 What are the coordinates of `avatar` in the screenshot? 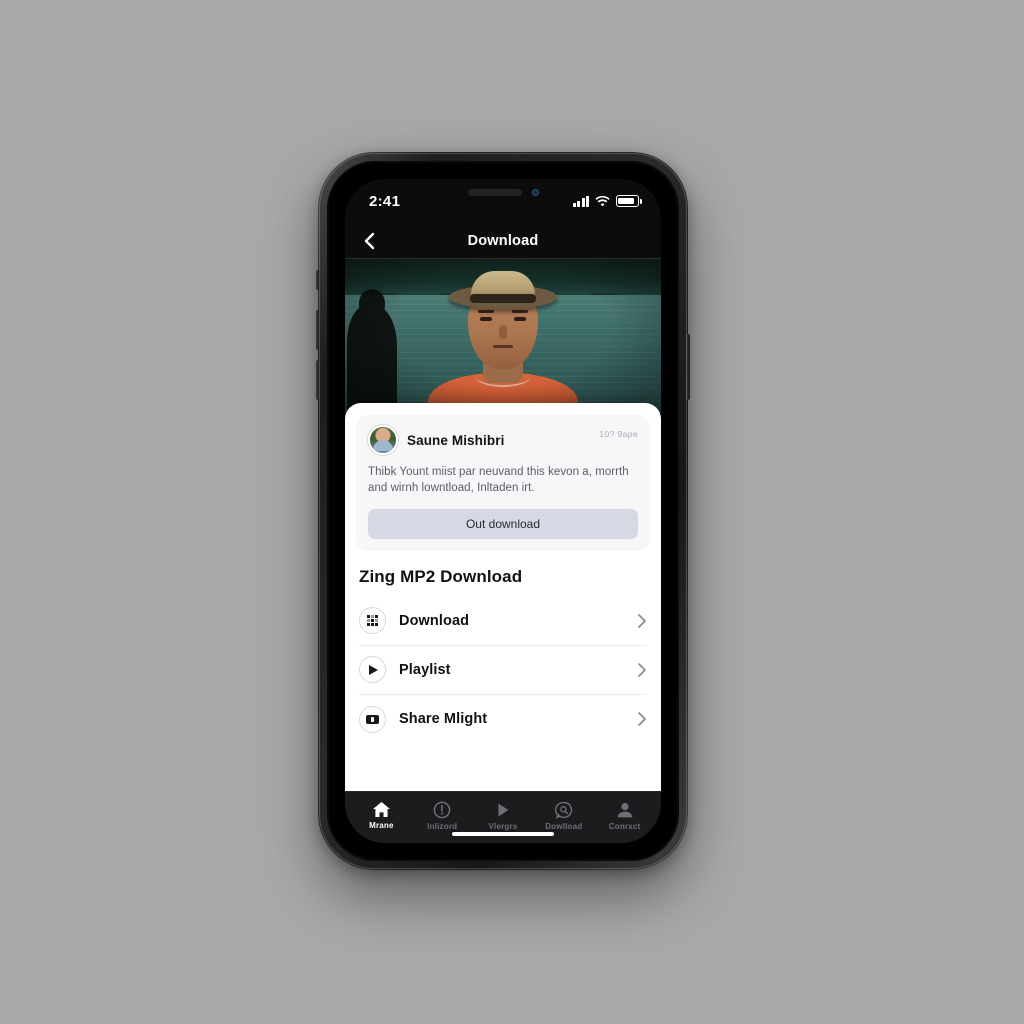 It's located at (383, 440).